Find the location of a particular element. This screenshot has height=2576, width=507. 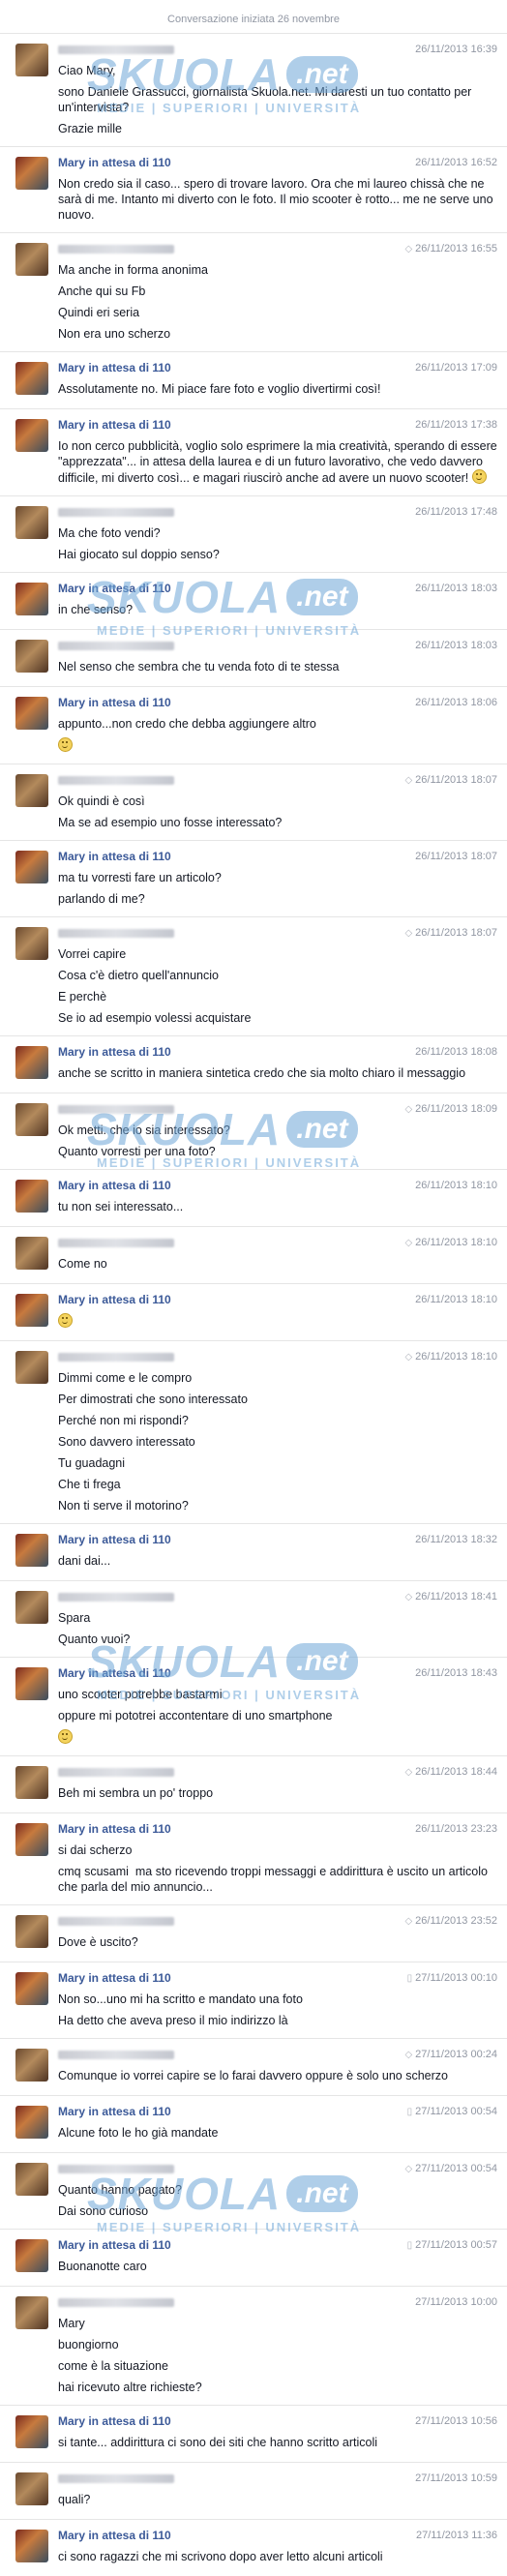

timestamp-text: 27/11/2013 00:10 is located at coordinates (456, 1978).